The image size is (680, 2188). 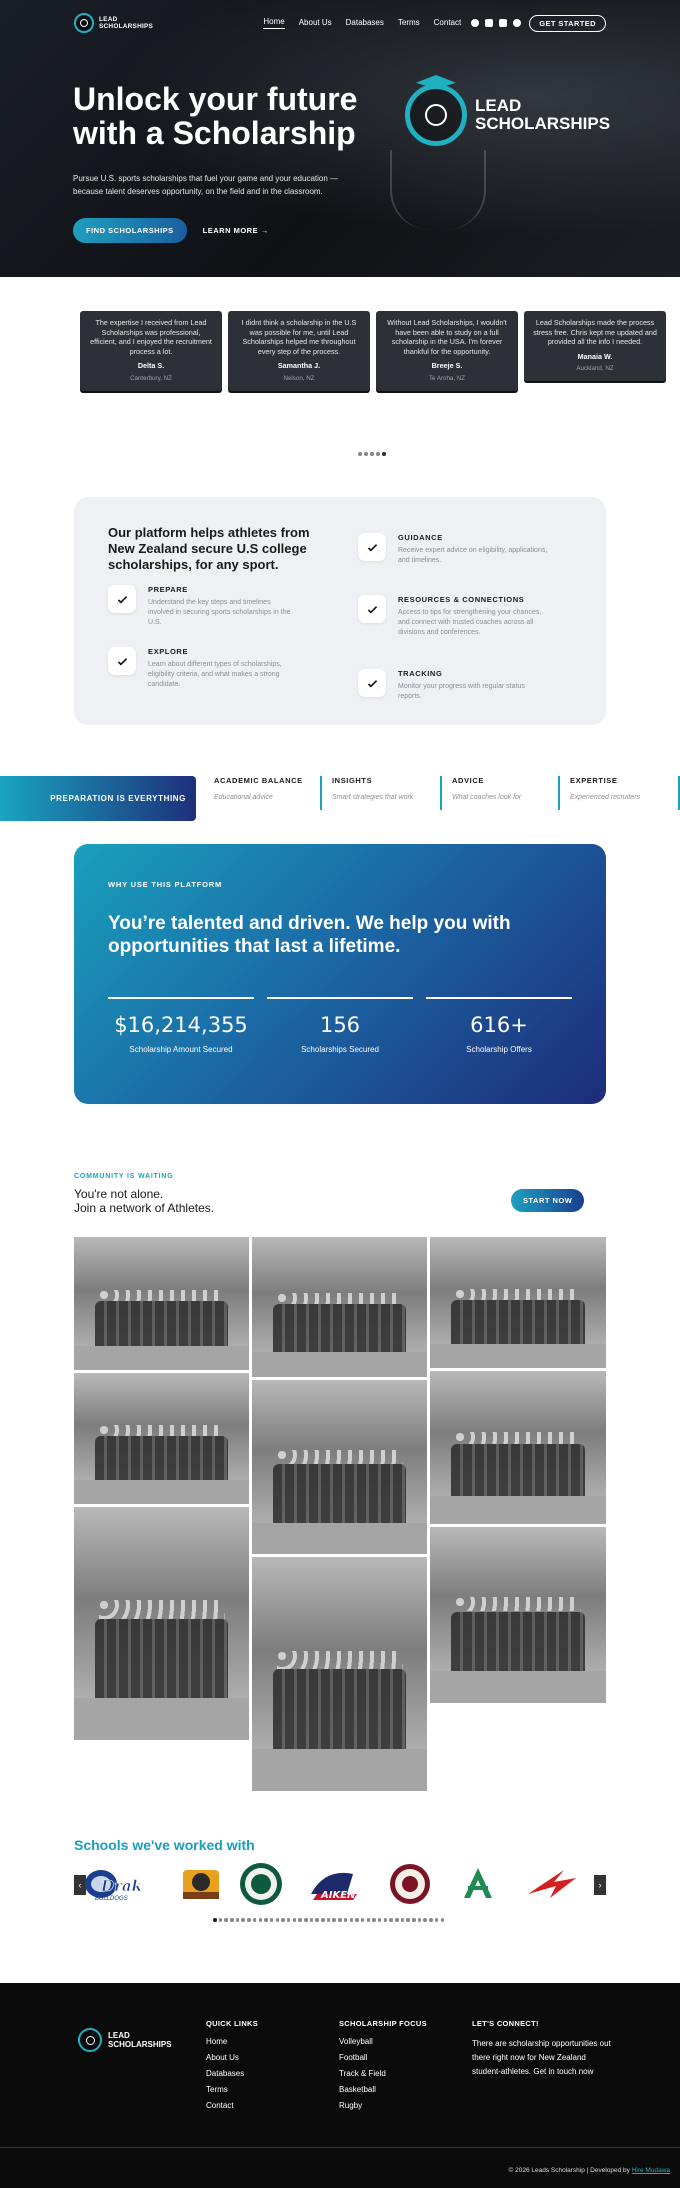 I want to click on nav-links: Home About Us Databases Terms Contact, so click(x=362, y=23).